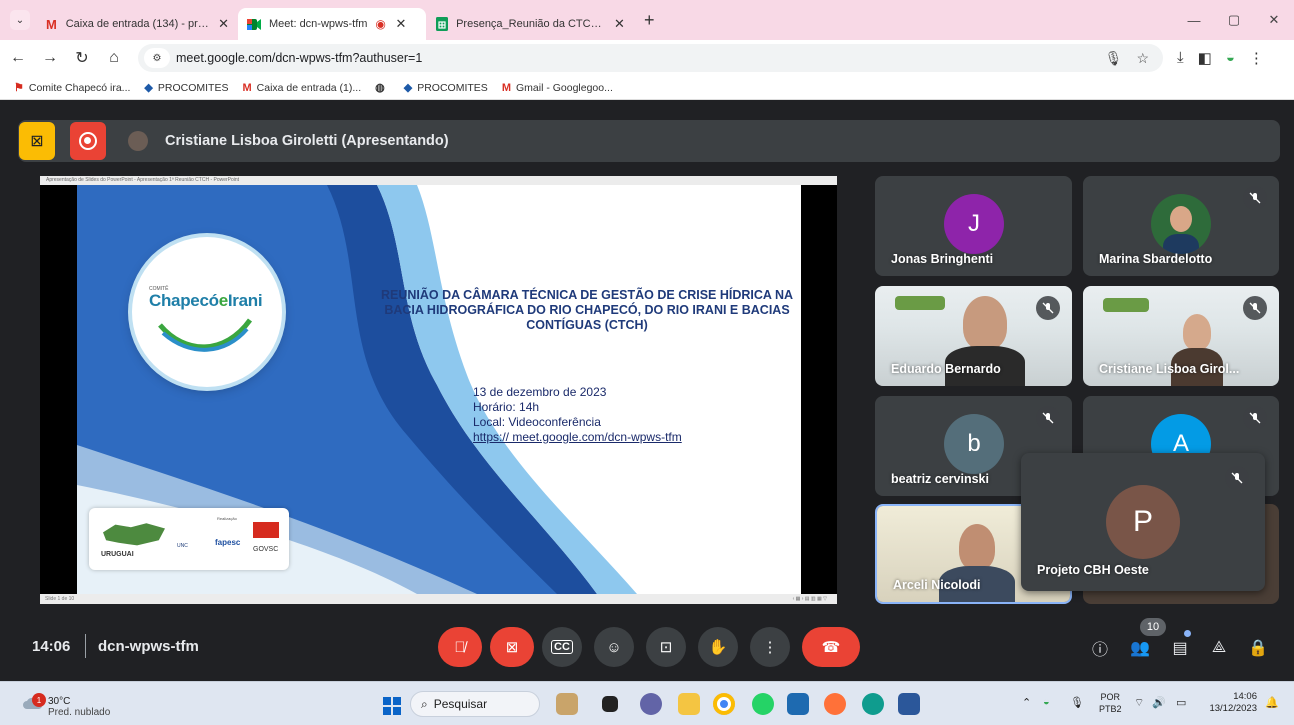  I want to click on emoji-icon: ☺, so click(614, 647).